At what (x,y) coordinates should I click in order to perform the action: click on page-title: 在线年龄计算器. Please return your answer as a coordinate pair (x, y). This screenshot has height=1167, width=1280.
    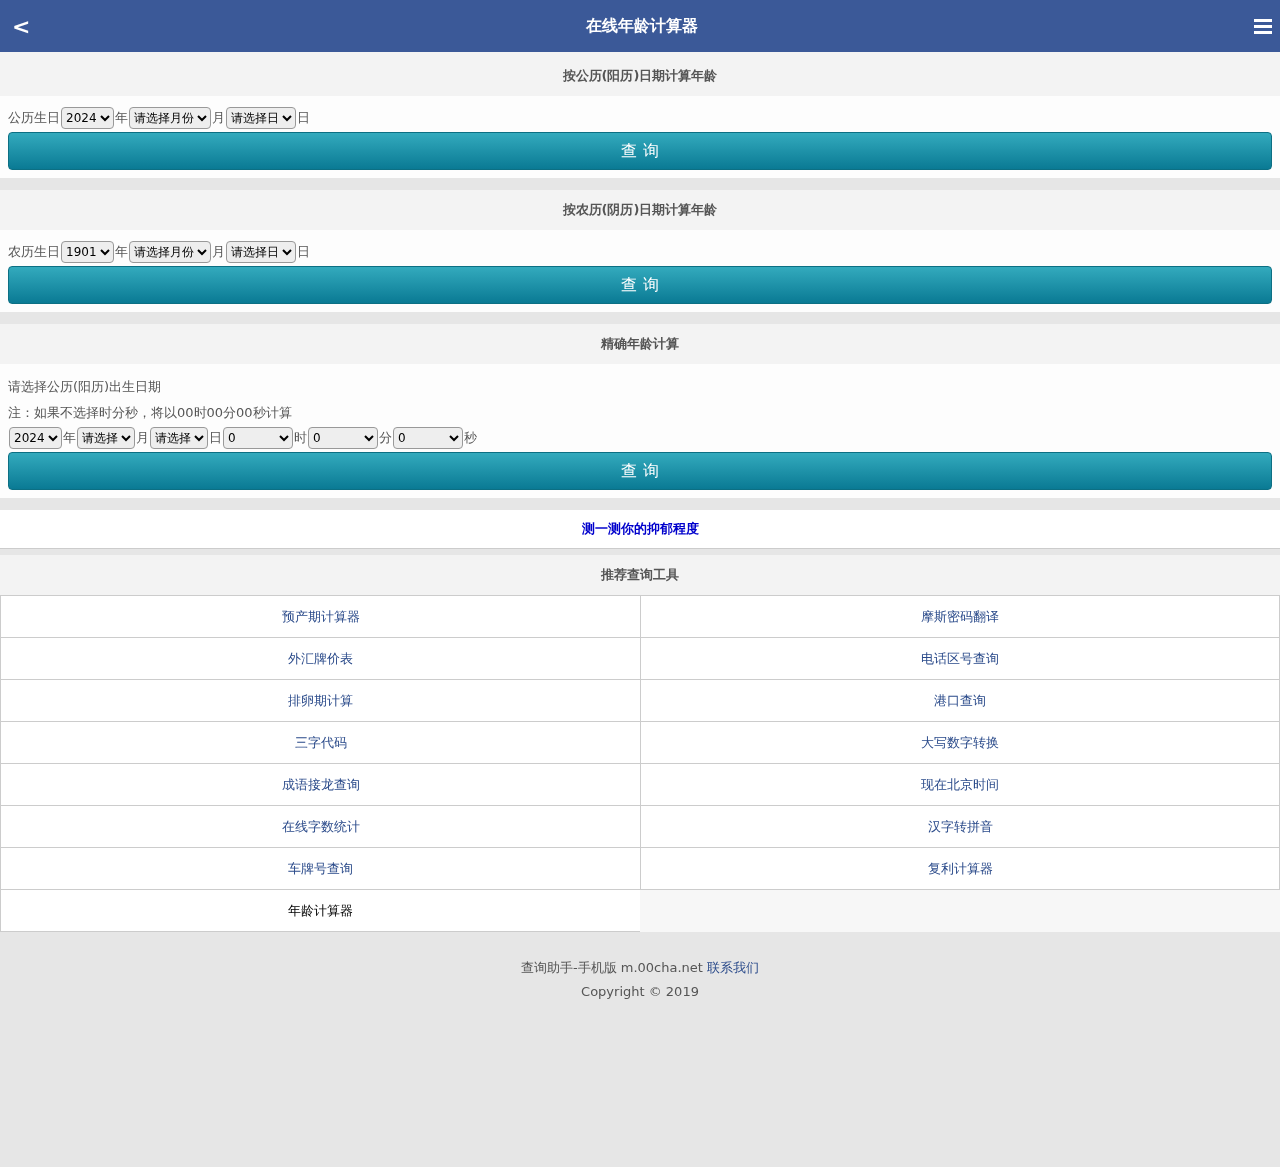
    Looking at the image, I should click on (642, 26).